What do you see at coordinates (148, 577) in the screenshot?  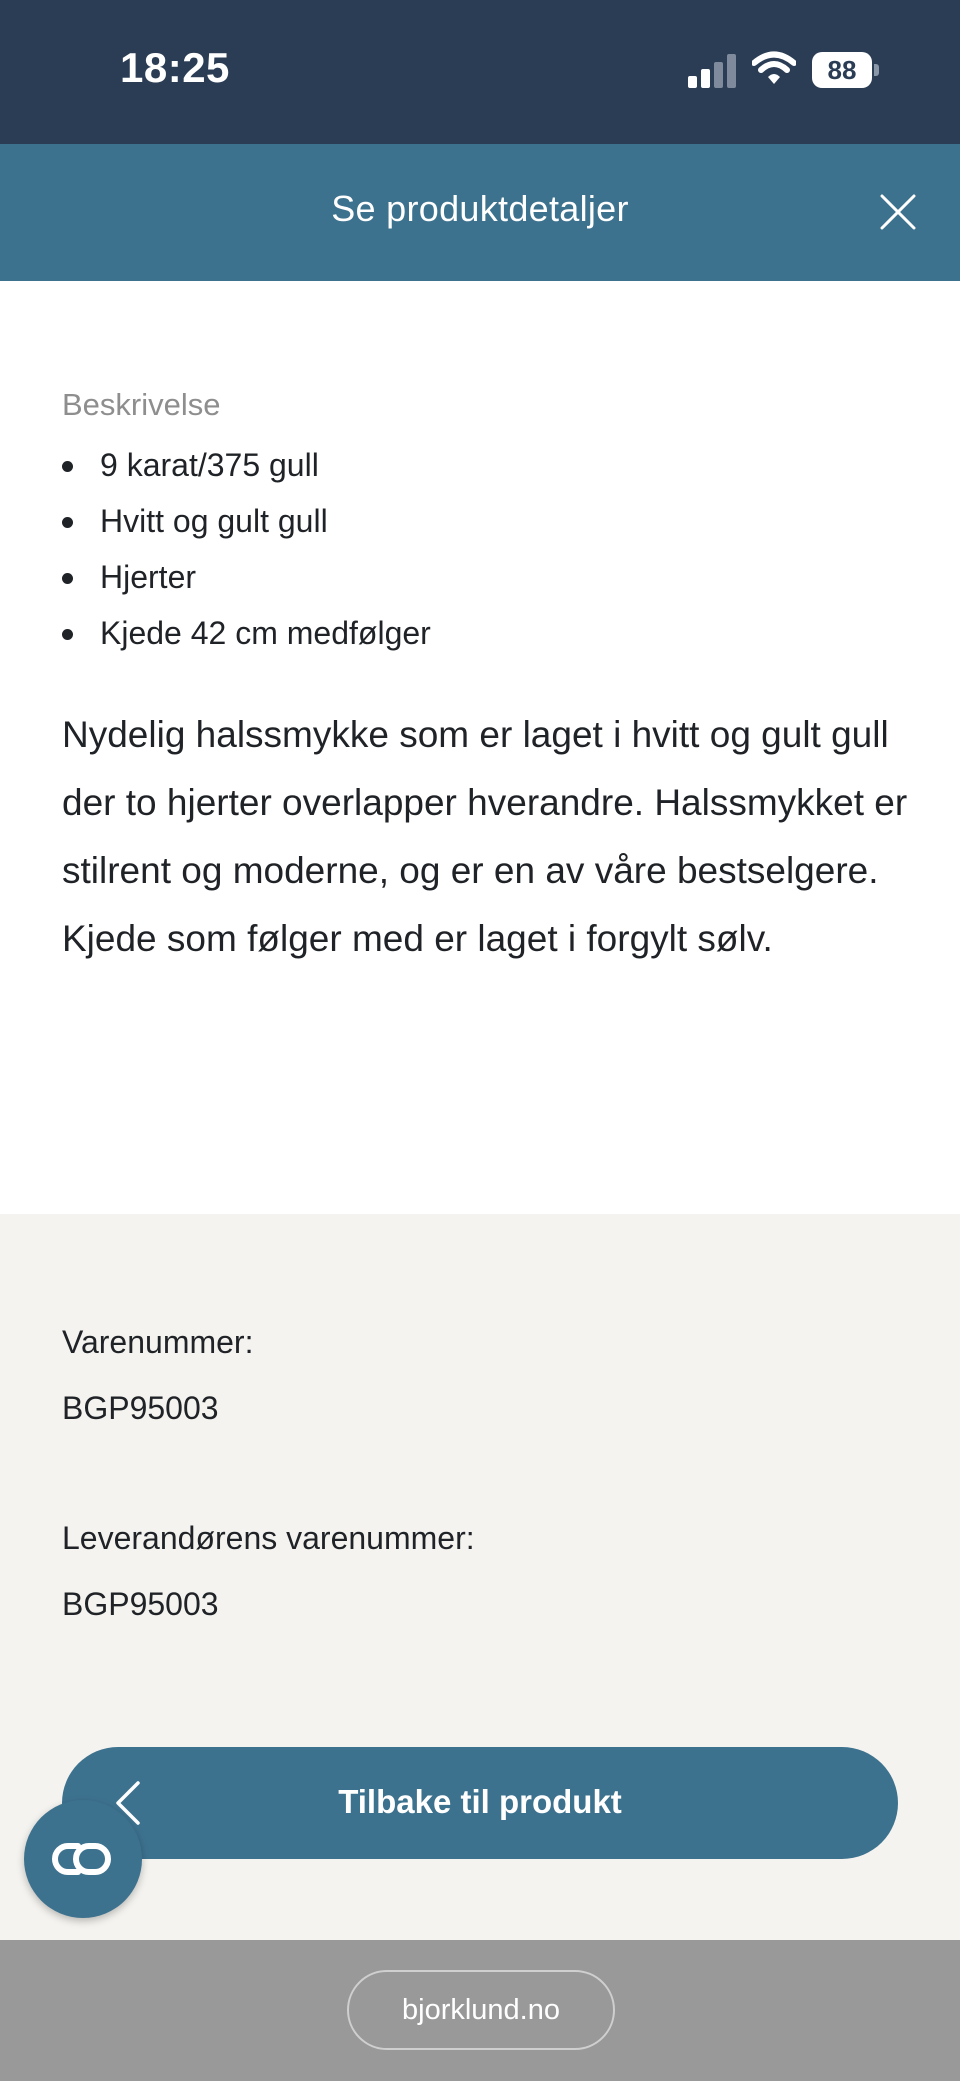 I see `list-item-text: Hjerter` at bounding box center [148, 577].